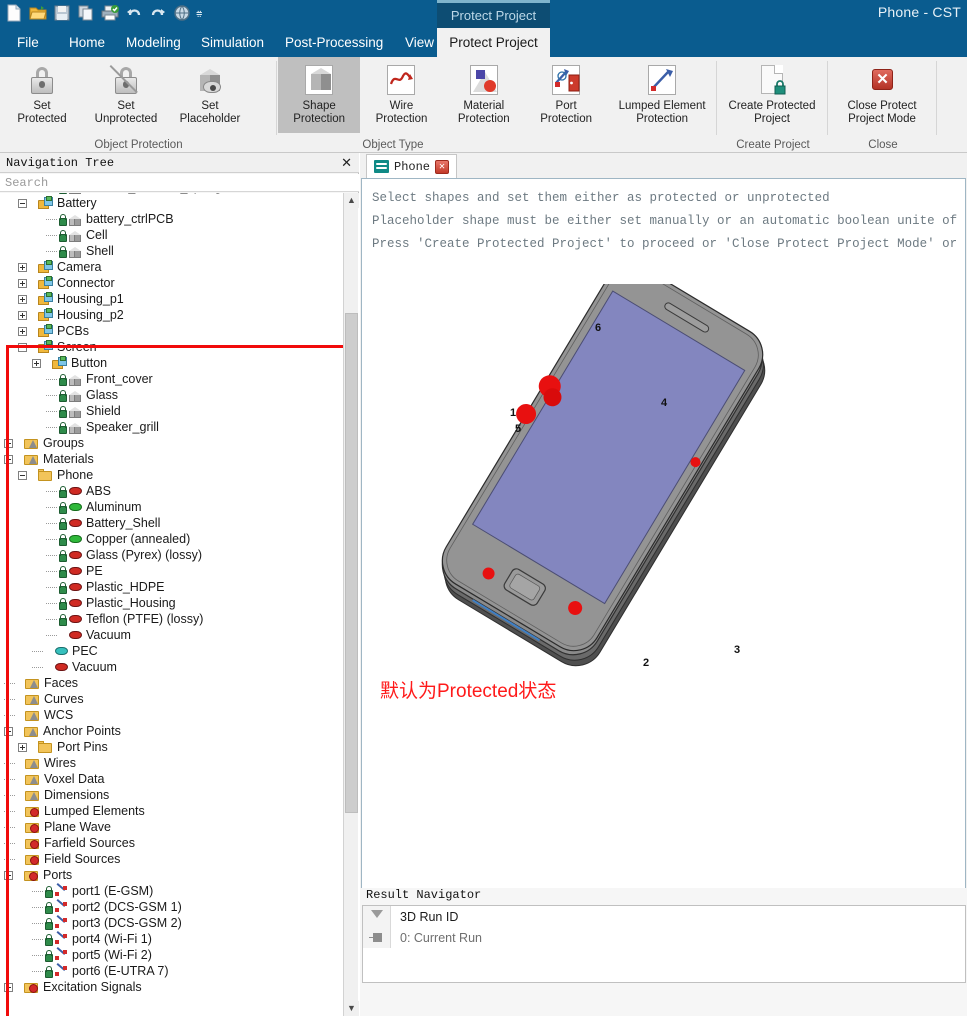  Describe the element at coordinates (170, 427) in the screenshot. I see `tree-item: Speaker_grill` at that location.